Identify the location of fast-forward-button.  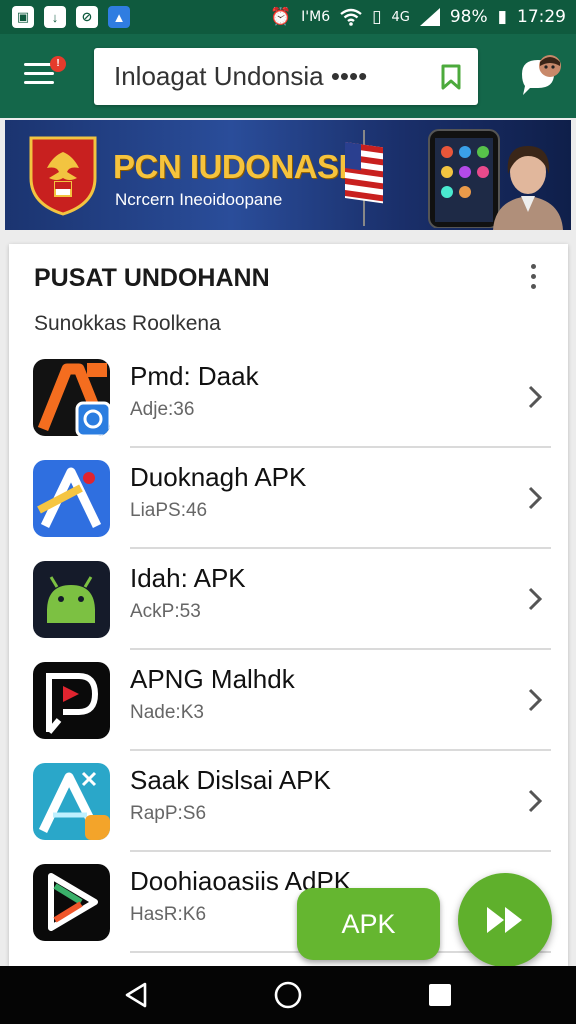
(505, 920).